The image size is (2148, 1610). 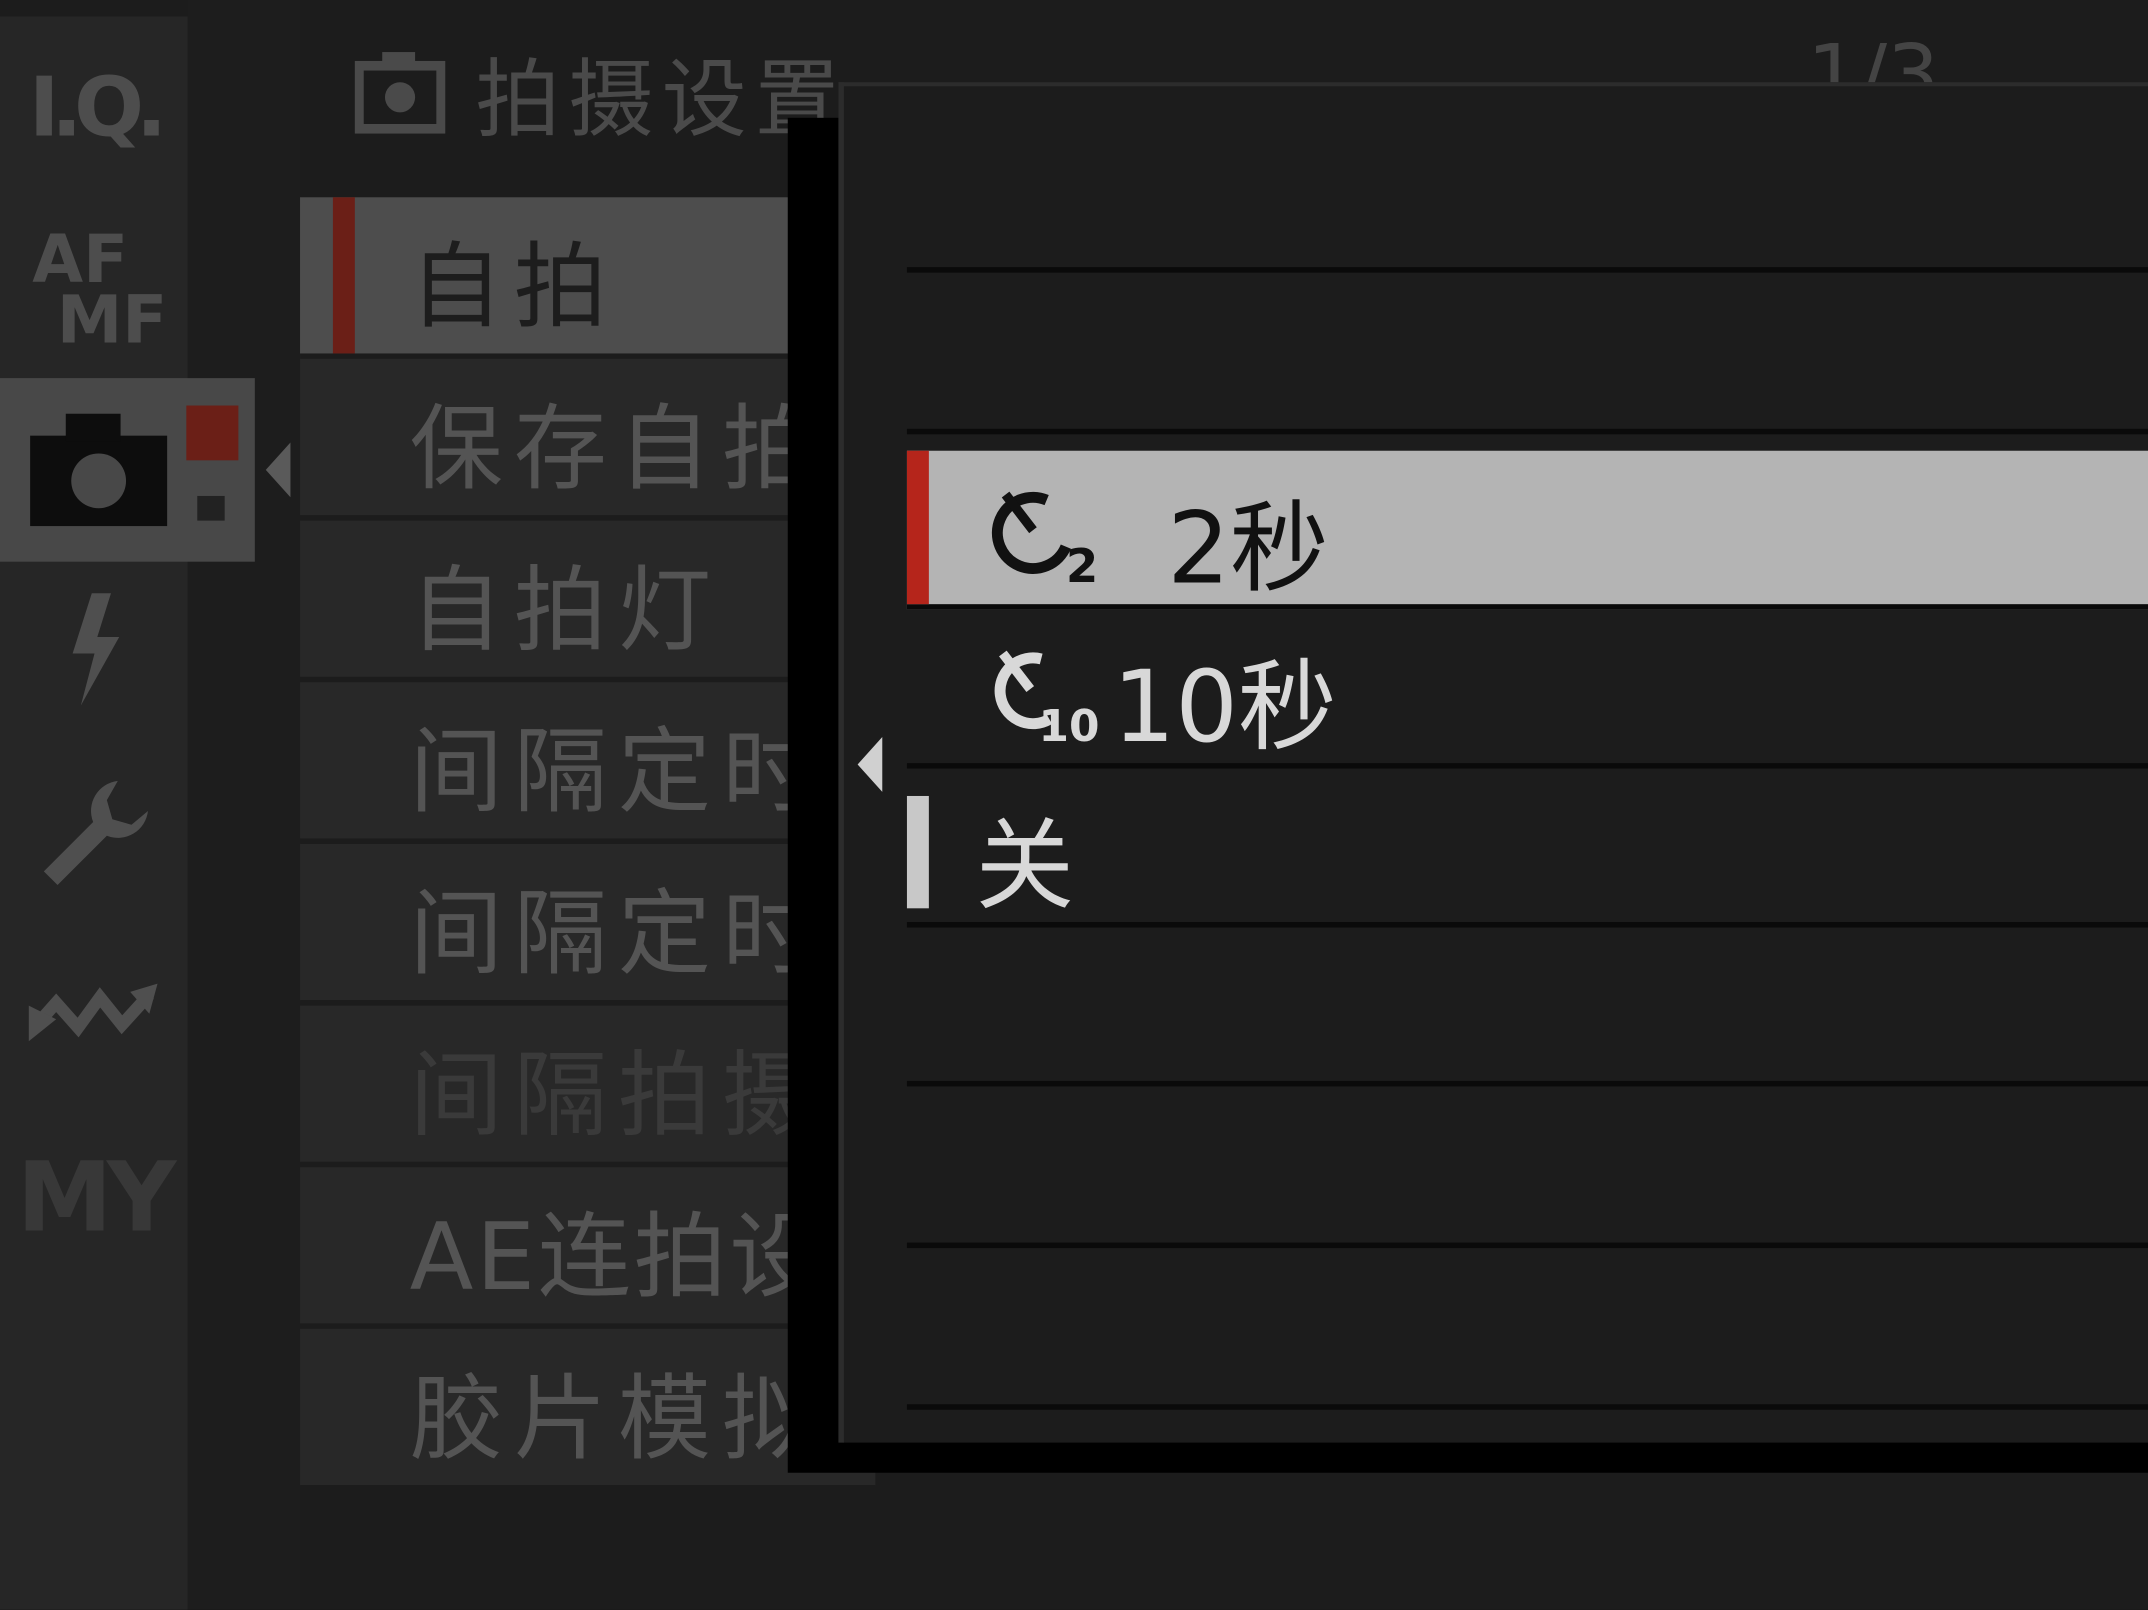 I want to click on sidebar-item-shooting-settings, so click(x=127, y=470).